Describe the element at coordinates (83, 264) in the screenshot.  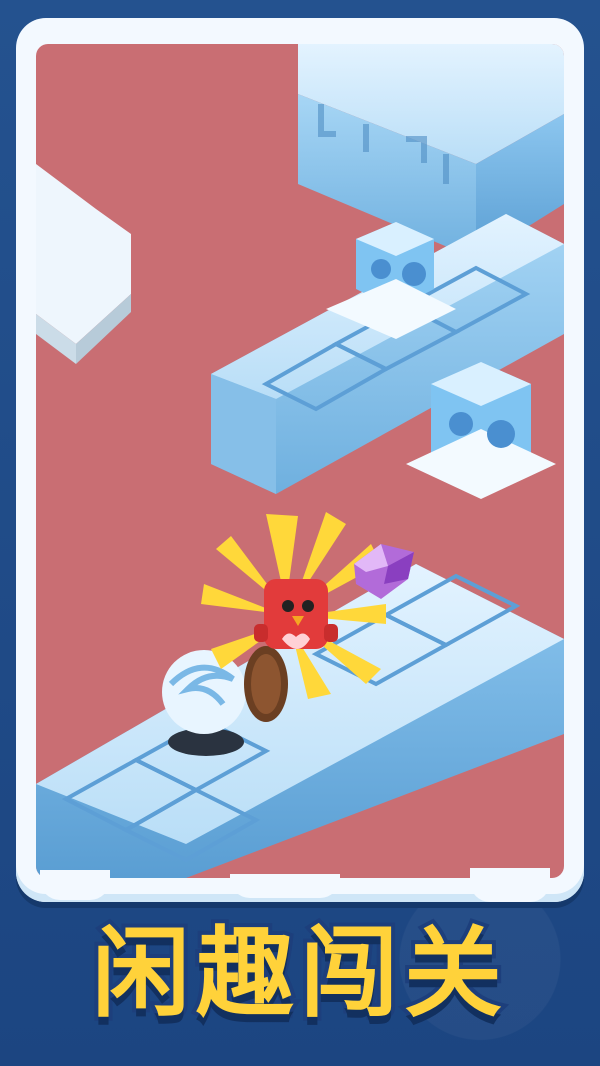
I see `snow-platform` at that location.